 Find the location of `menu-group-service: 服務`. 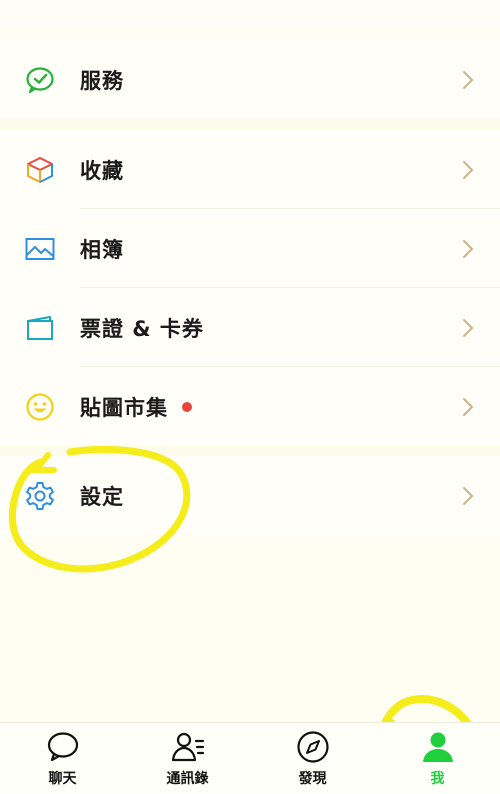

menu-group-service: 服務 is located at coordinates (250, 79).